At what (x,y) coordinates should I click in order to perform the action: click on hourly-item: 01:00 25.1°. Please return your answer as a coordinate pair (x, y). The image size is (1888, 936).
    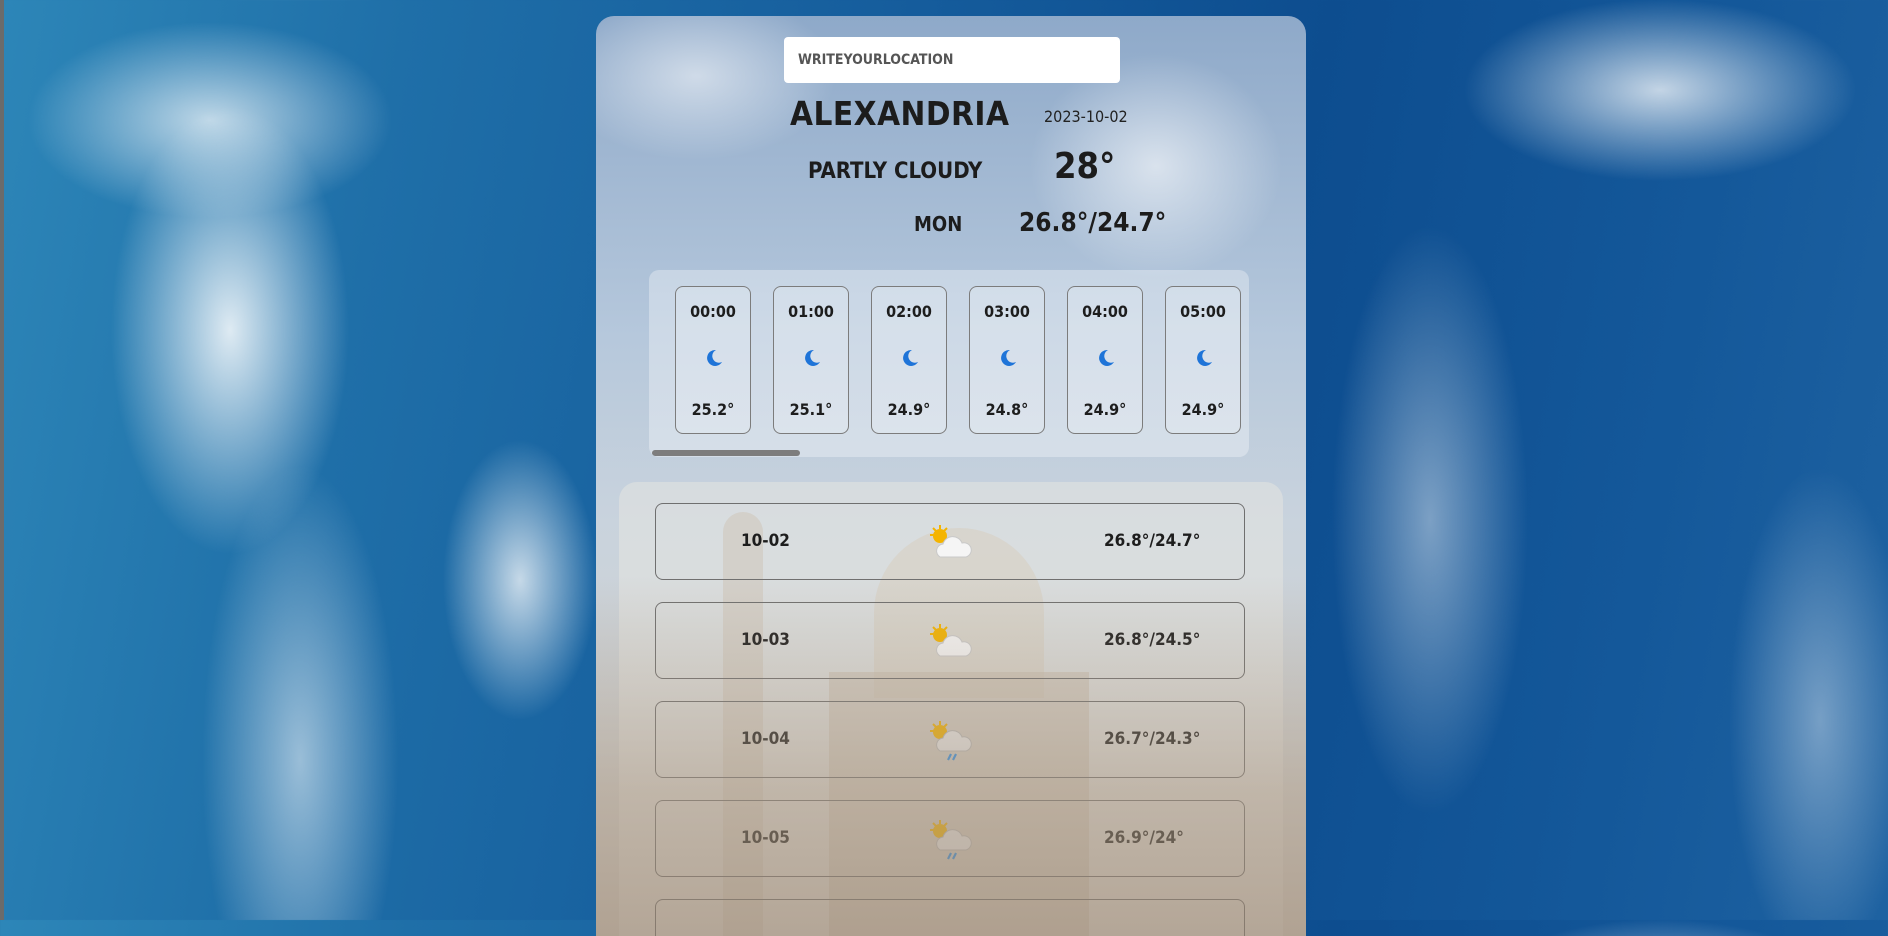
    Looking at the image, I should click on (811, 360).